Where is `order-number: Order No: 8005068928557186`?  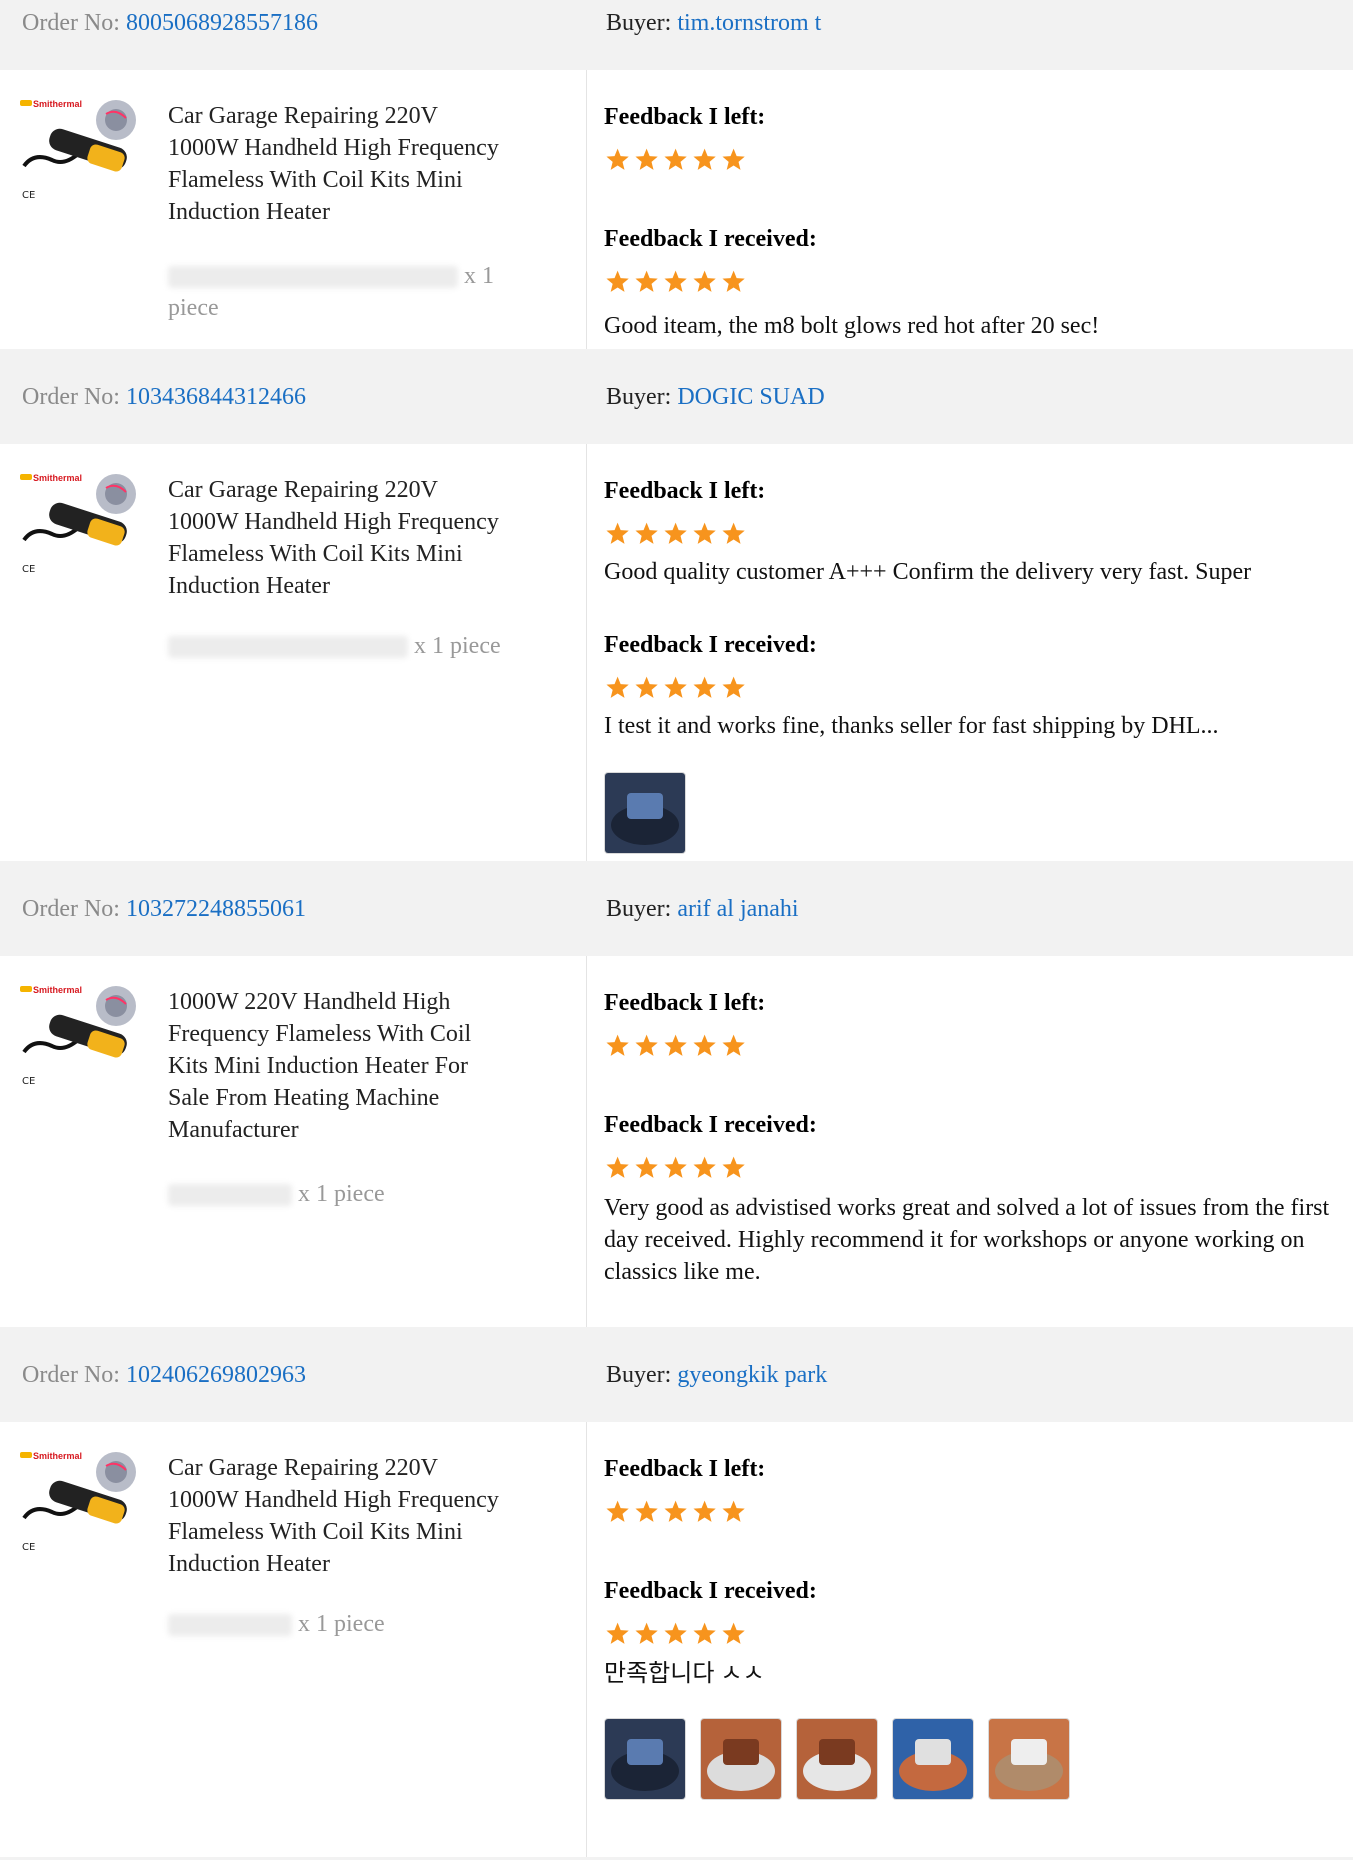 order-number: Order No: 8005068928557186 is located at coordinates (170, 23).